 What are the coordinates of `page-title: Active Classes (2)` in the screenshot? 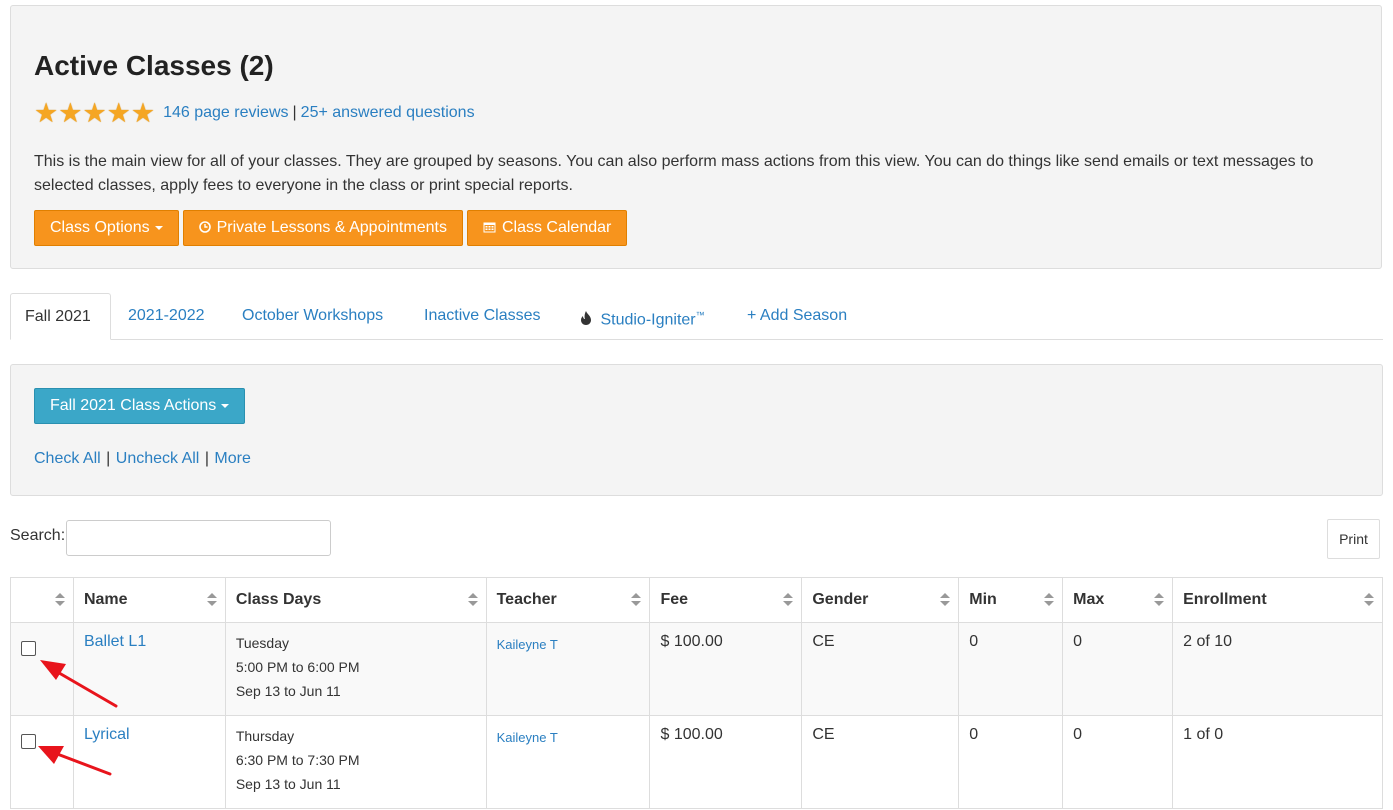 It's located at (154, 65).